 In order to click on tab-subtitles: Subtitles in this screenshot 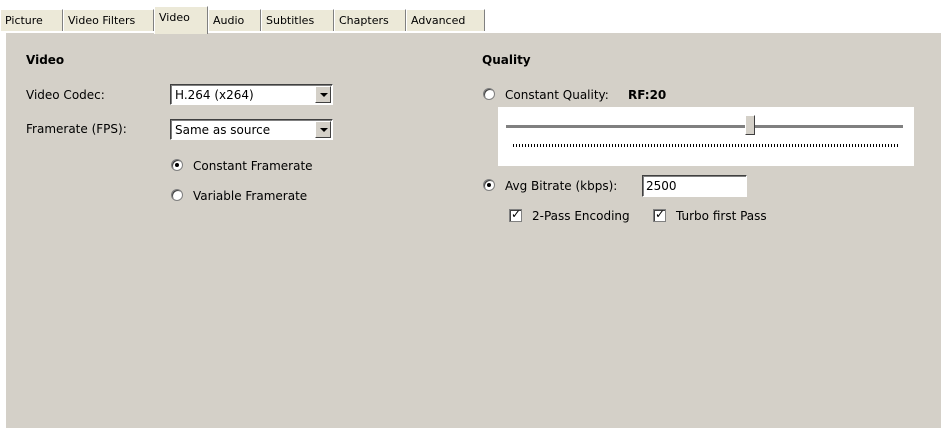, I will do `click(297, 20)`.